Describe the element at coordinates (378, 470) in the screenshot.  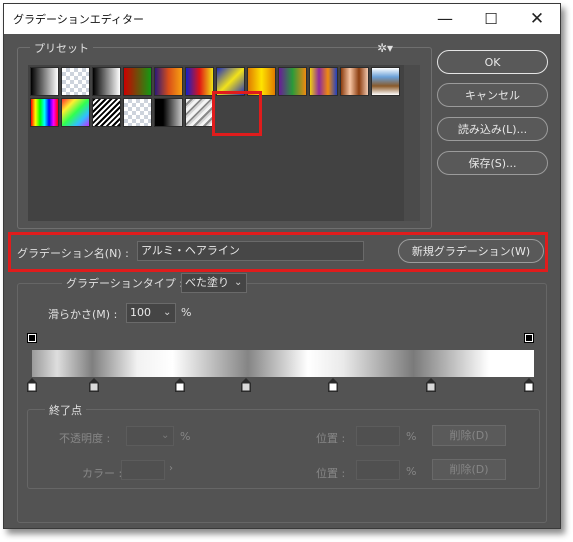
I see `color-location-input` at that location.